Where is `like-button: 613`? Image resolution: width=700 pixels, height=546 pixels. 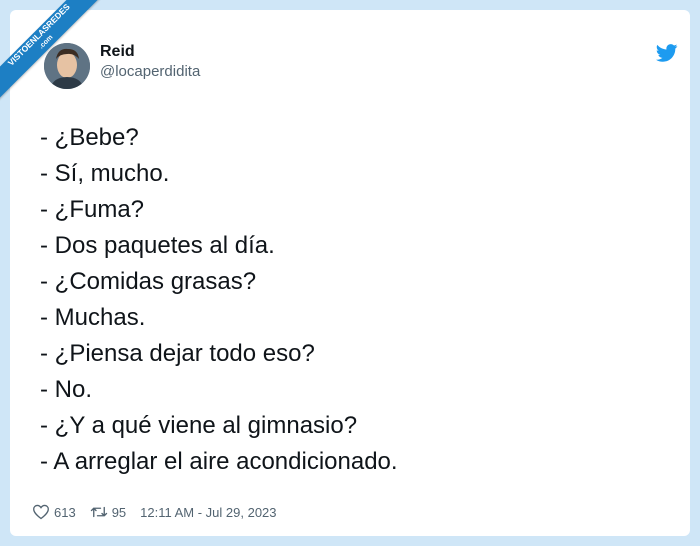
like-button: 613 is located at coordinates (54, 512).